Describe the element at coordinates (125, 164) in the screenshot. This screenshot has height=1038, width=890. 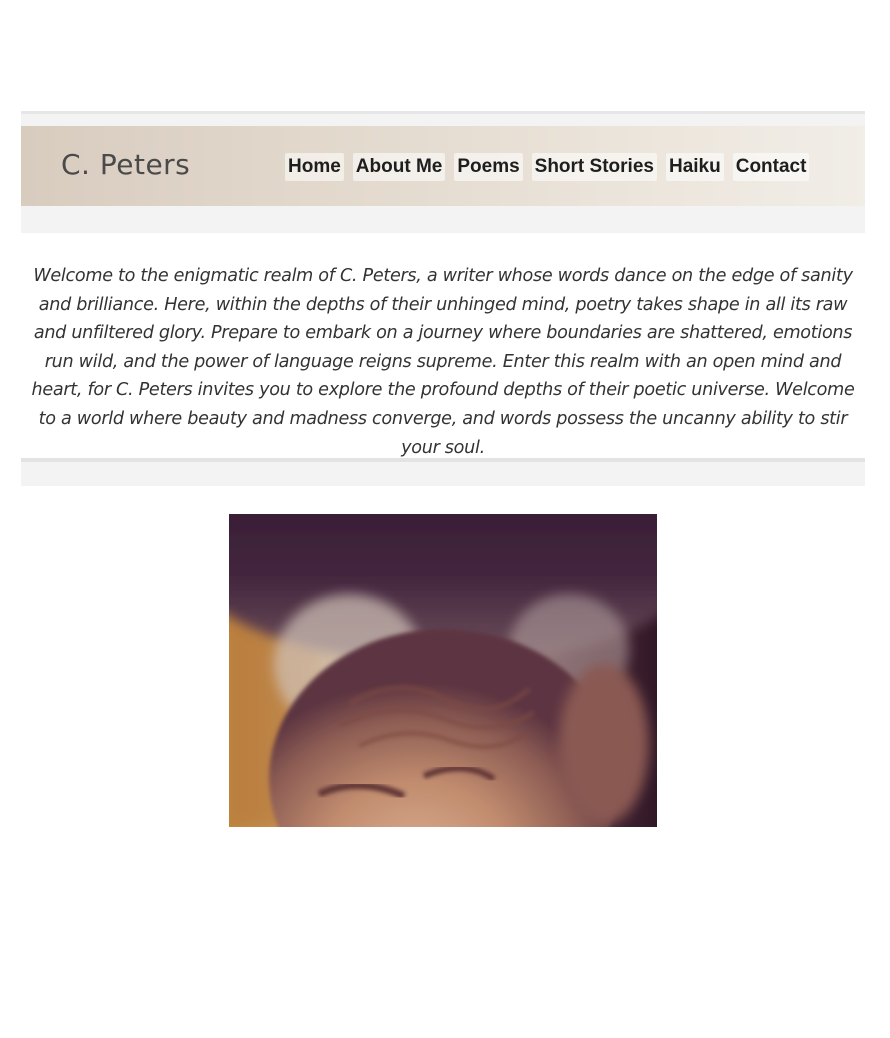
I see `site-brand: C. Peters` at that location.